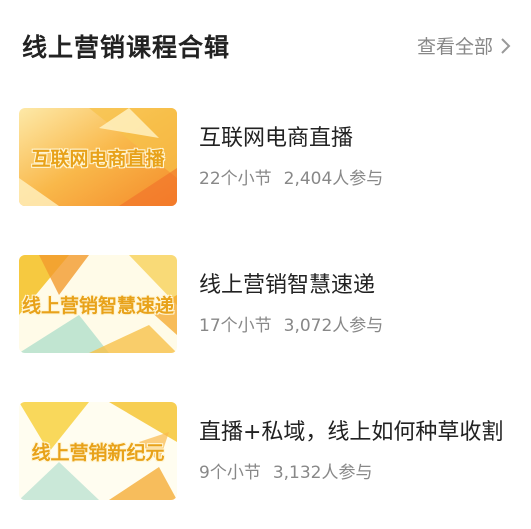 This screenshot has width=531, height=529. I want to click on participant-count: 3,132人参与, so click(322, 473).